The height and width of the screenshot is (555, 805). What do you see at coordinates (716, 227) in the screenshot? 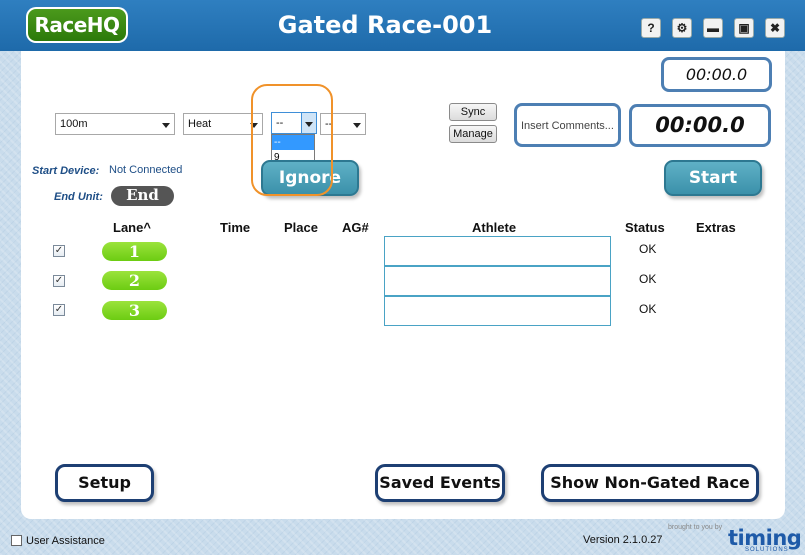
I see `column-header-extras: Extras` at bounding box center [716, 227].